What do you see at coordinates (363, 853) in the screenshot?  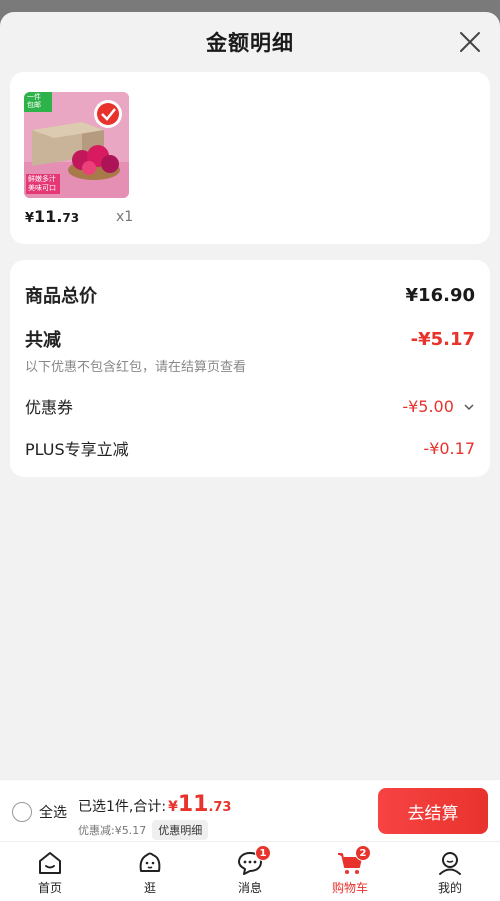 I see `cart-badge: 2` at bounding box center [363, 853].